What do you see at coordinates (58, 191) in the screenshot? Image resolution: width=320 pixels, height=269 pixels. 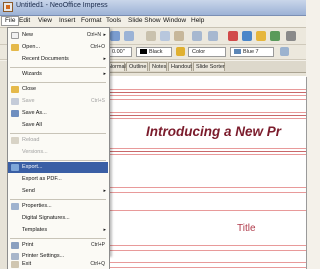 I see `menu-item-send: Send ▸` at bounding box center [58, 191].